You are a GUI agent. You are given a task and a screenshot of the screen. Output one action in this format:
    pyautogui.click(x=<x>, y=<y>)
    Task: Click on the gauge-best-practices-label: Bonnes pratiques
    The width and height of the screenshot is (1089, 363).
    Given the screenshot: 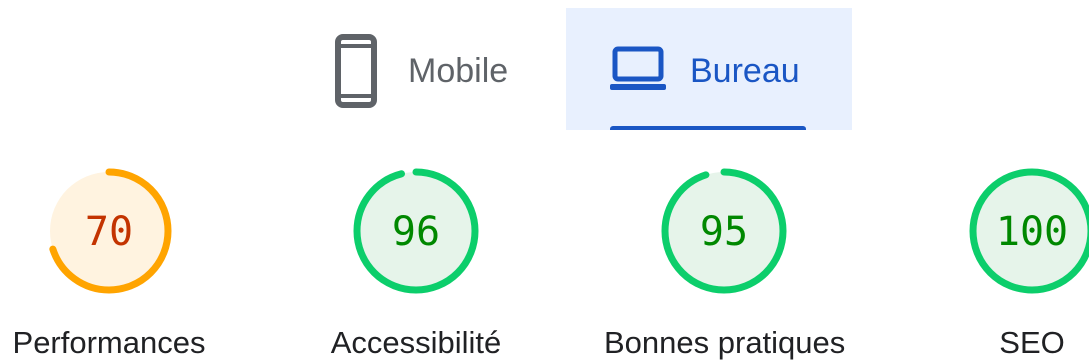 What is the action you would take?
    pyautogui.click(x=725, y=342)
    